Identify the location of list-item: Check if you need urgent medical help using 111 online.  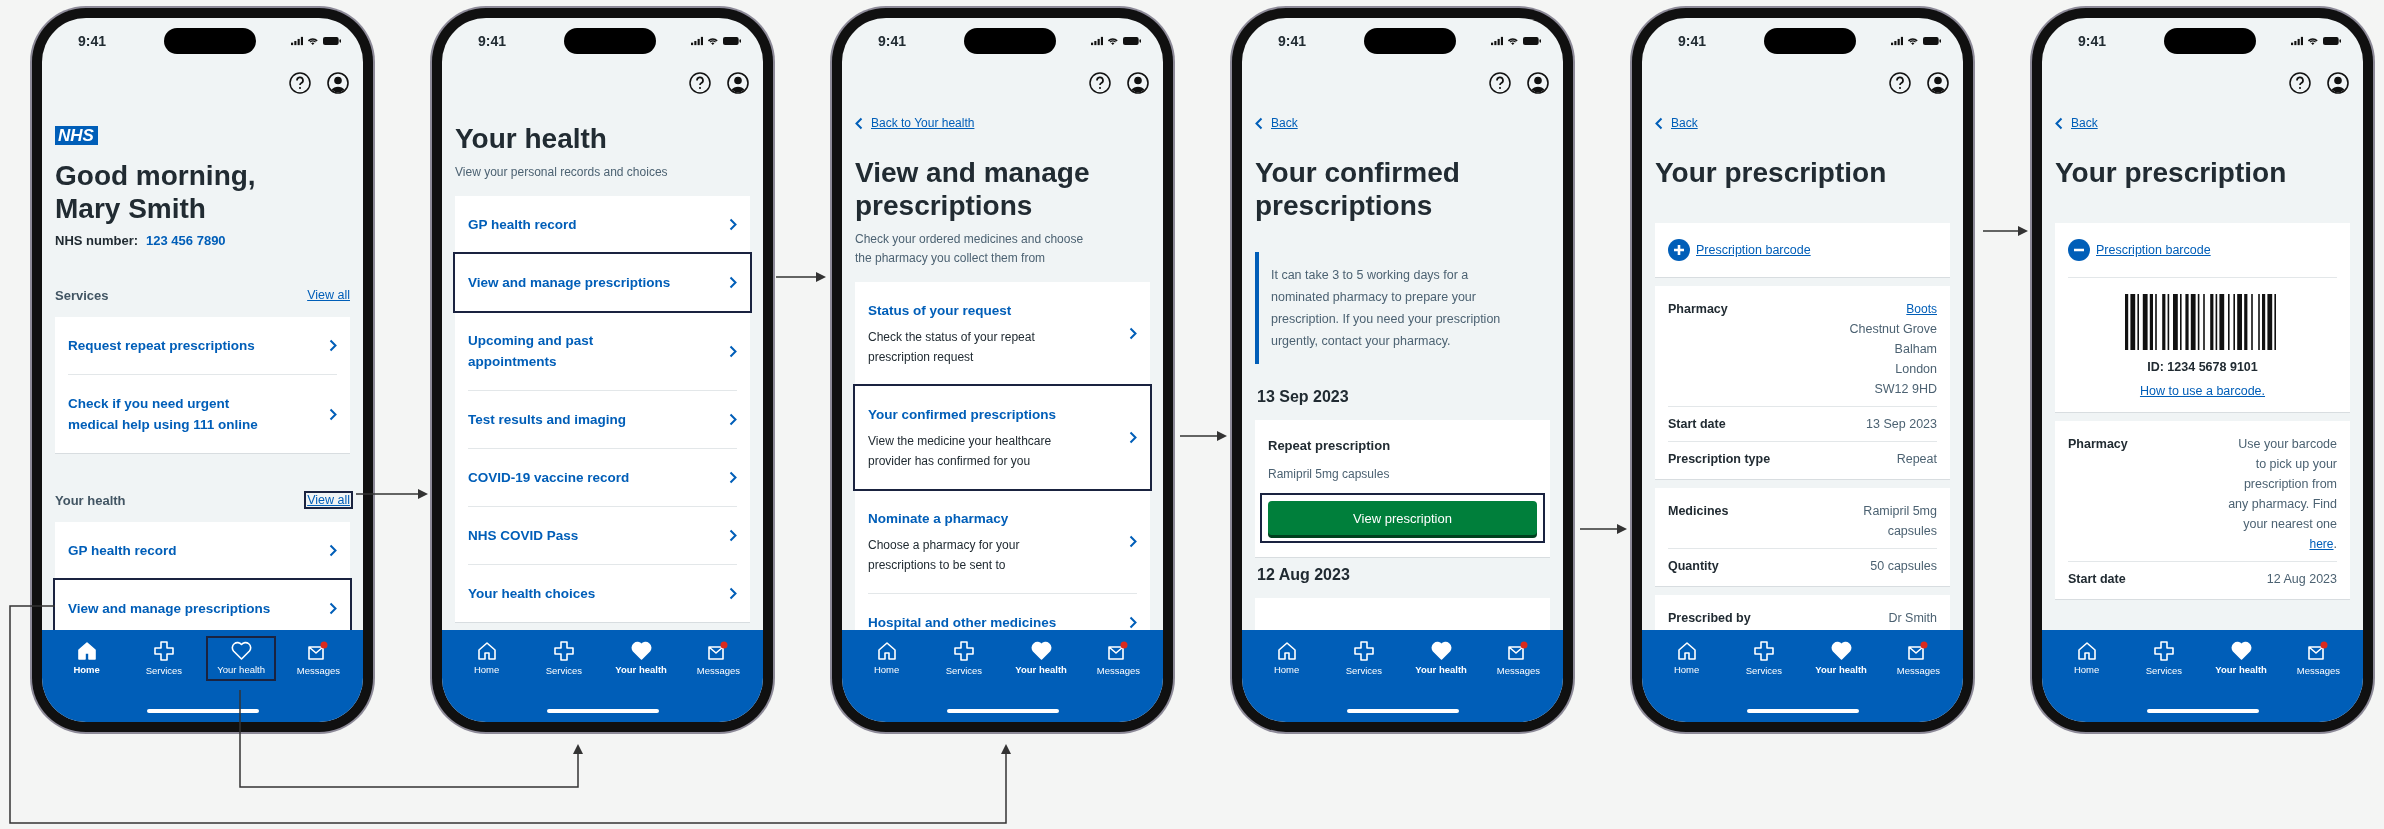
(202, 414).